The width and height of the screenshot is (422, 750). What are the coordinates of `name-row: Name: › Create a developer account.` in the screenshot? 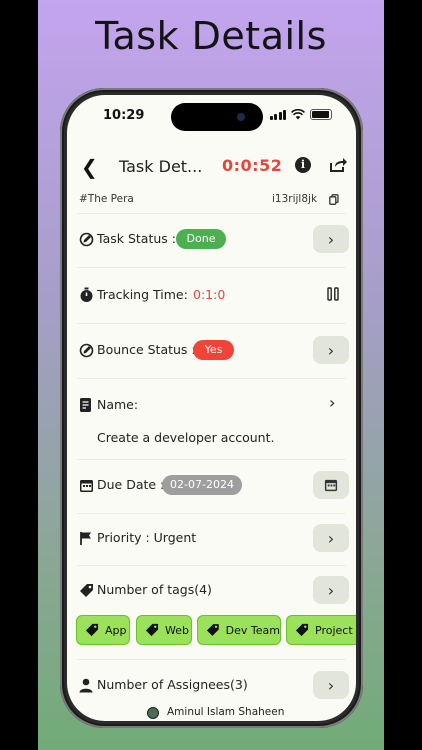 It's located at (211, 419).